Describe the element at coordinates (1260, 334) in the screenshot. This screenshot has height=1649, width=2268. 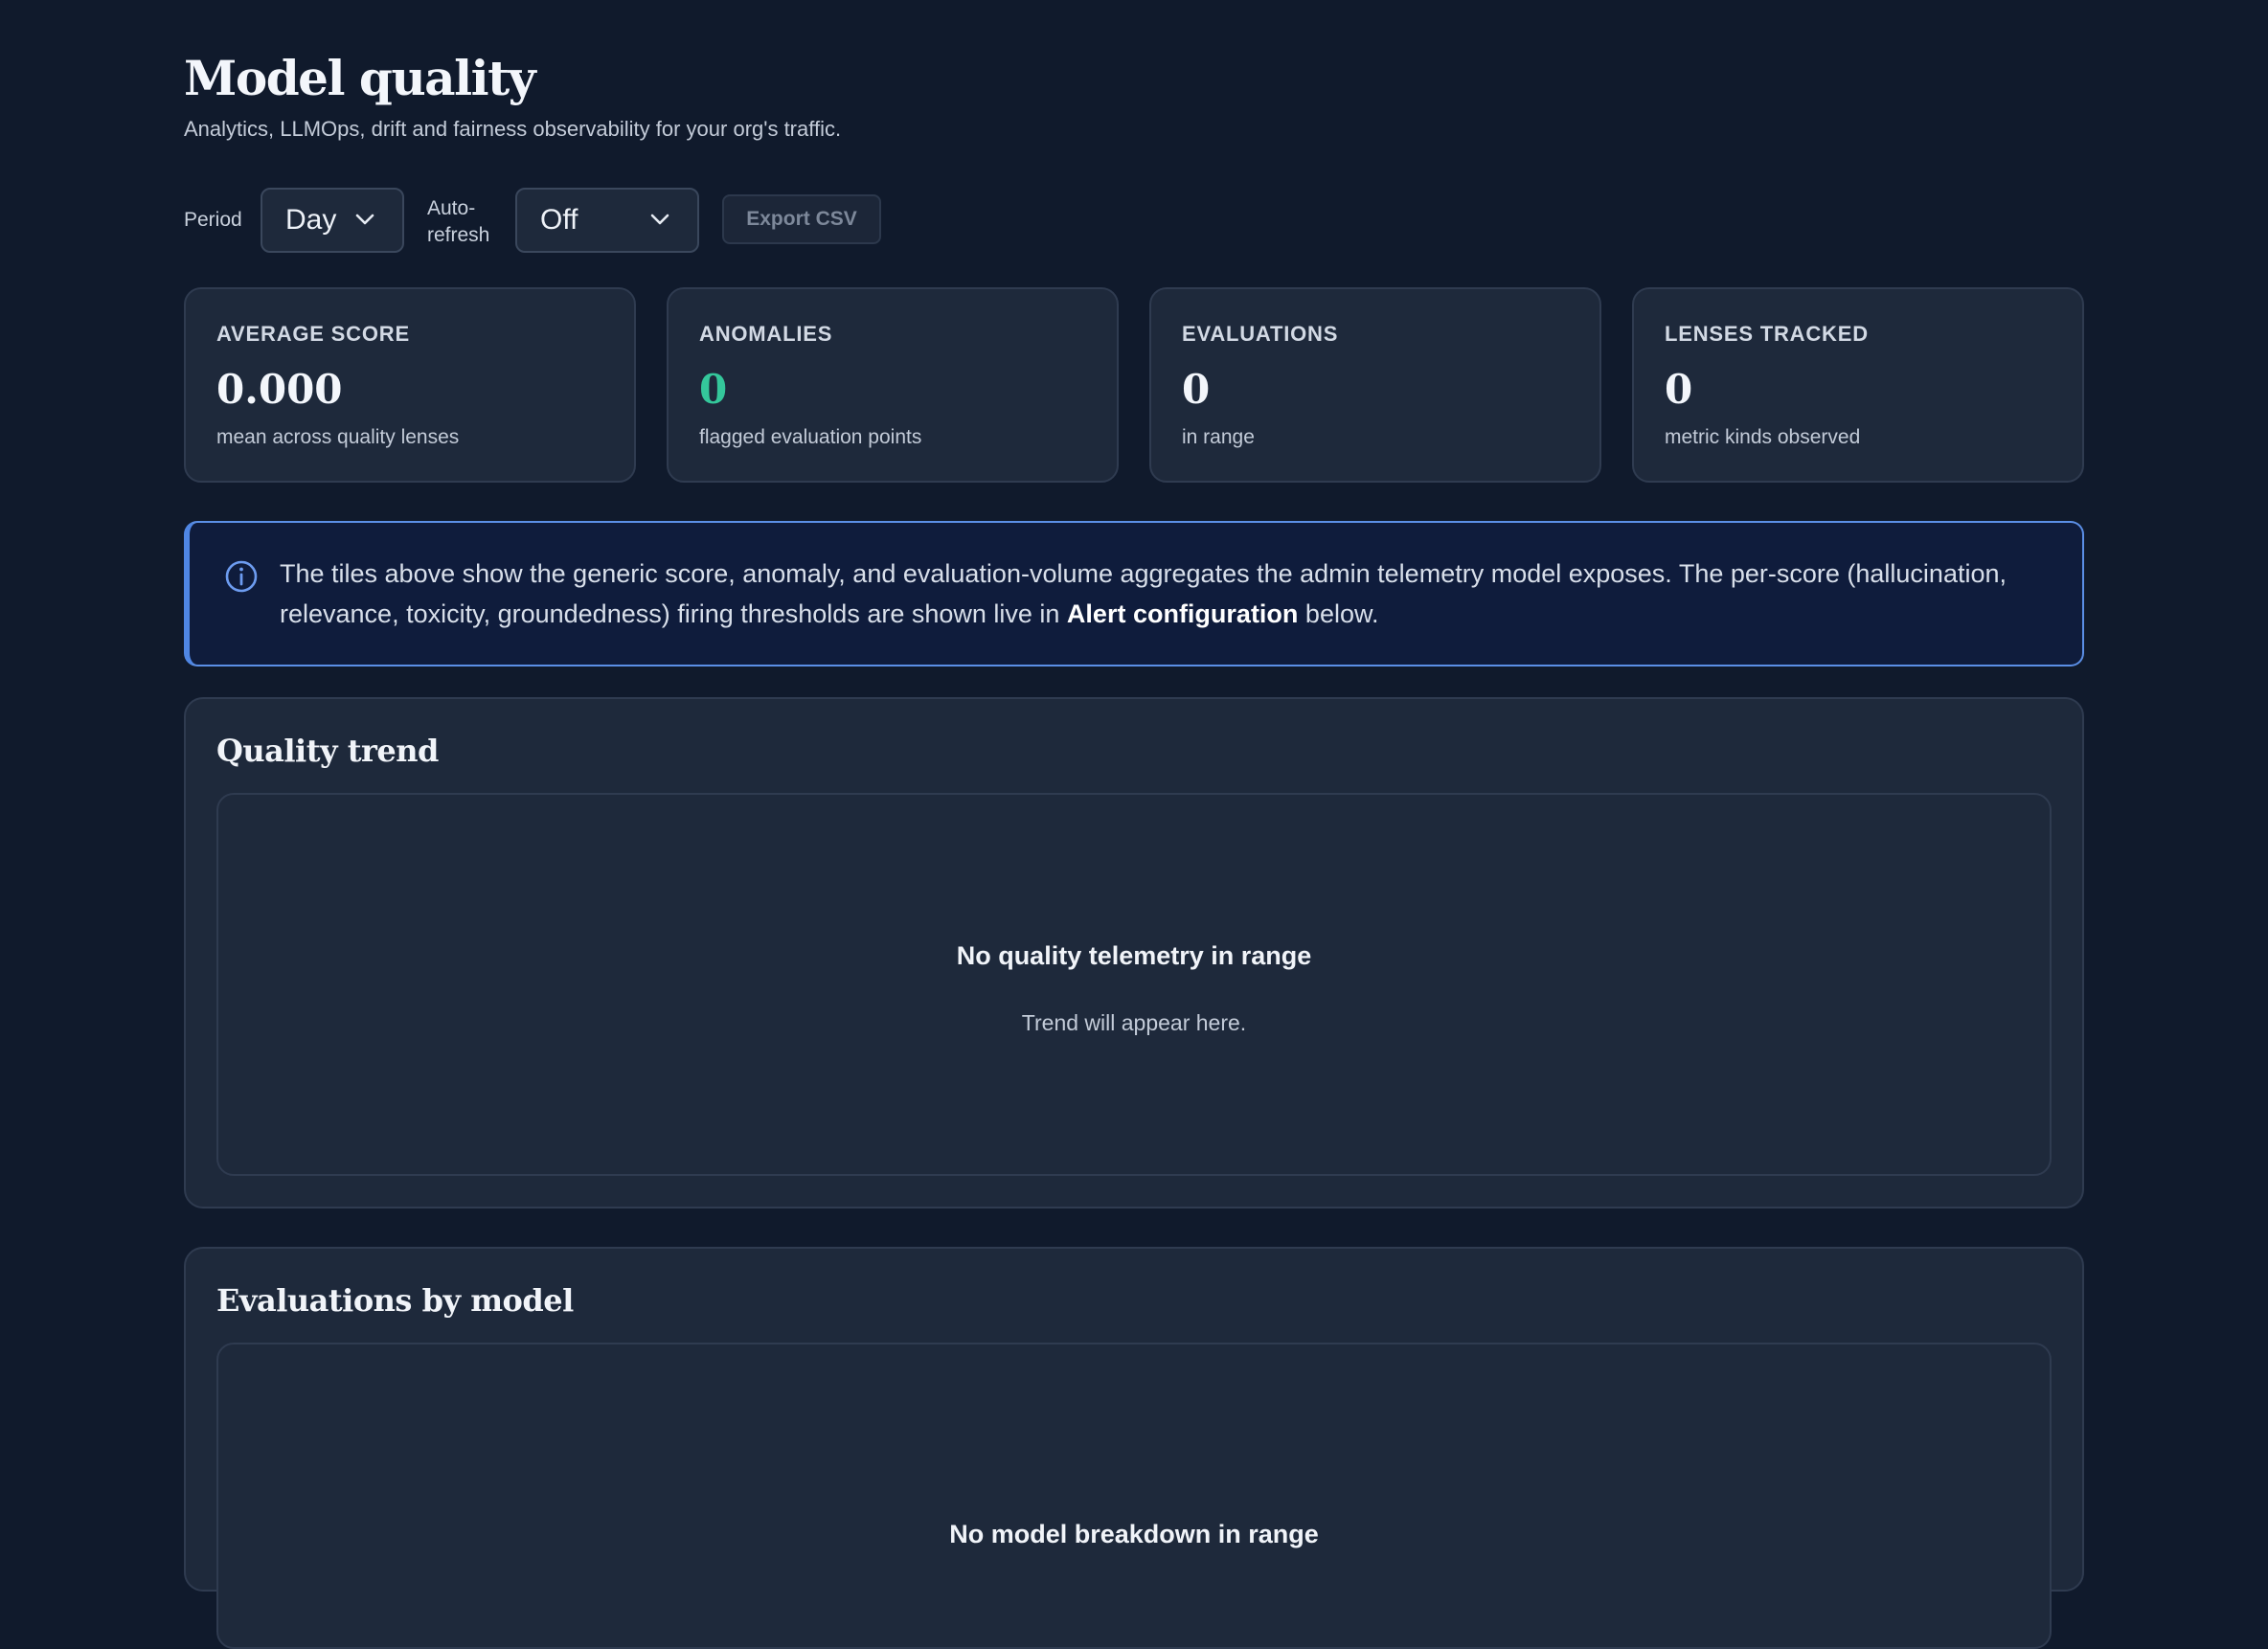
I see `stat-label: EVALUATIONS` at that location.